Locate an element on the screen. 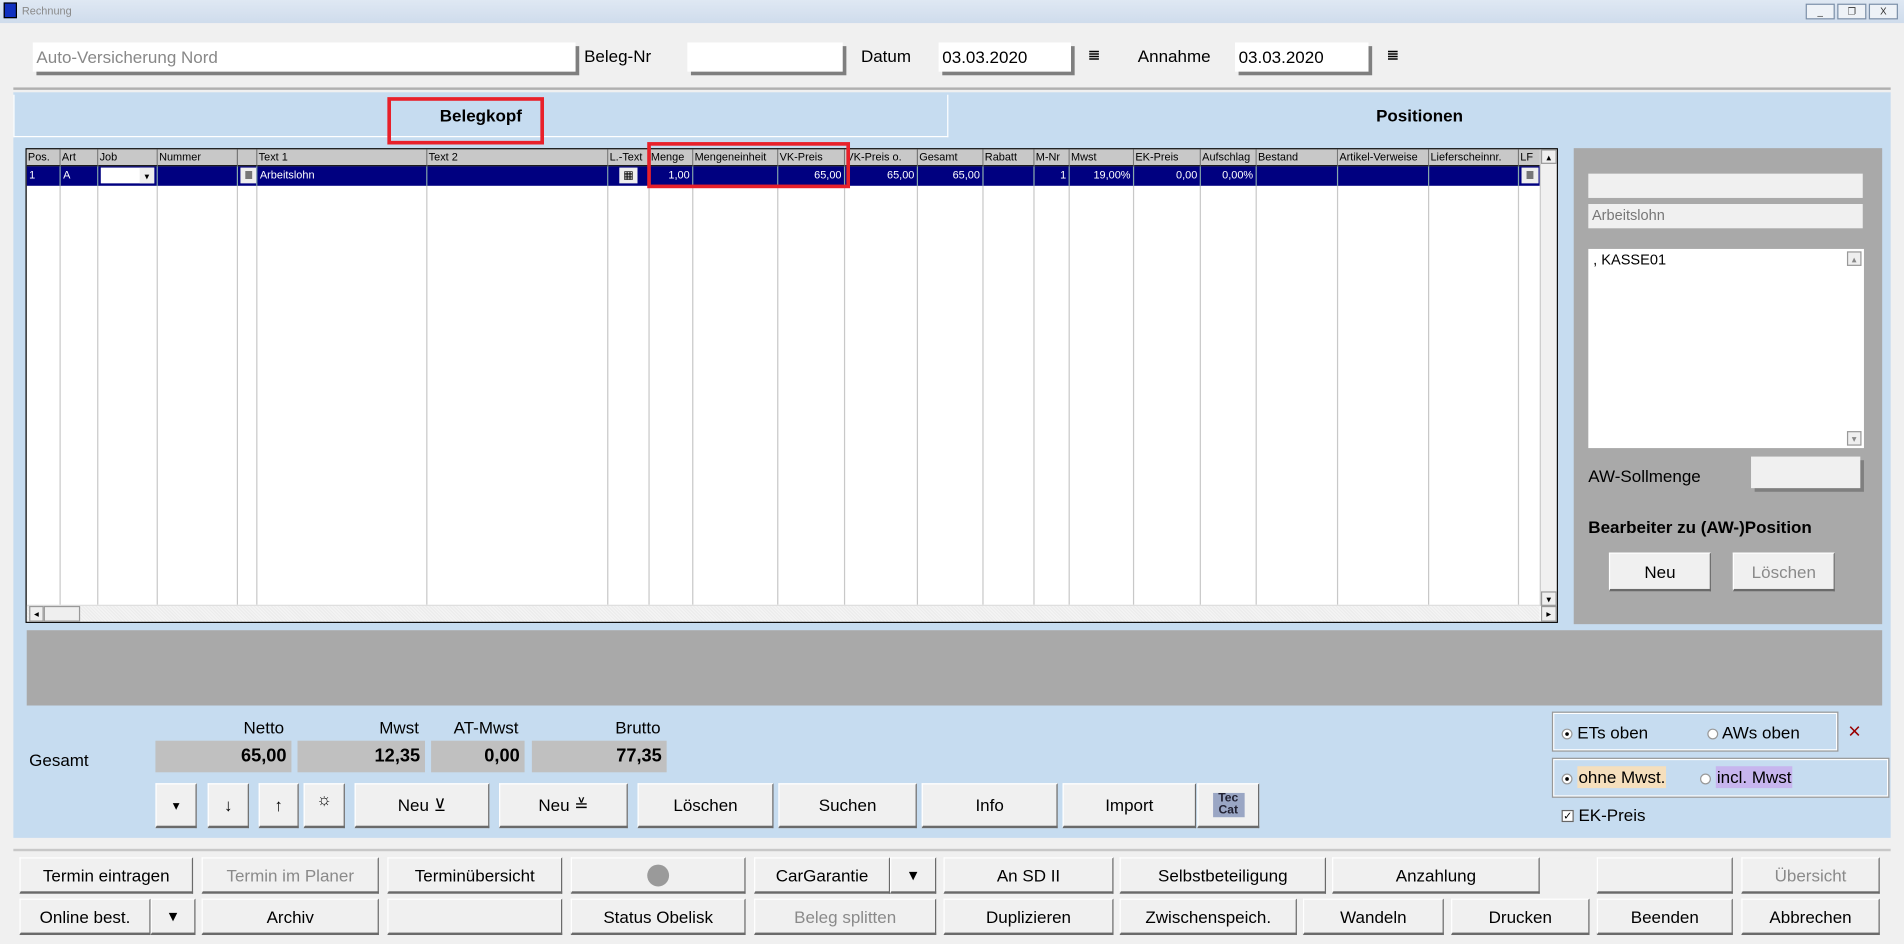 The image size is (1904, 944). notes-textarea: , KASSE01 ▴ ▾ is located at coordinates (1726, 348).